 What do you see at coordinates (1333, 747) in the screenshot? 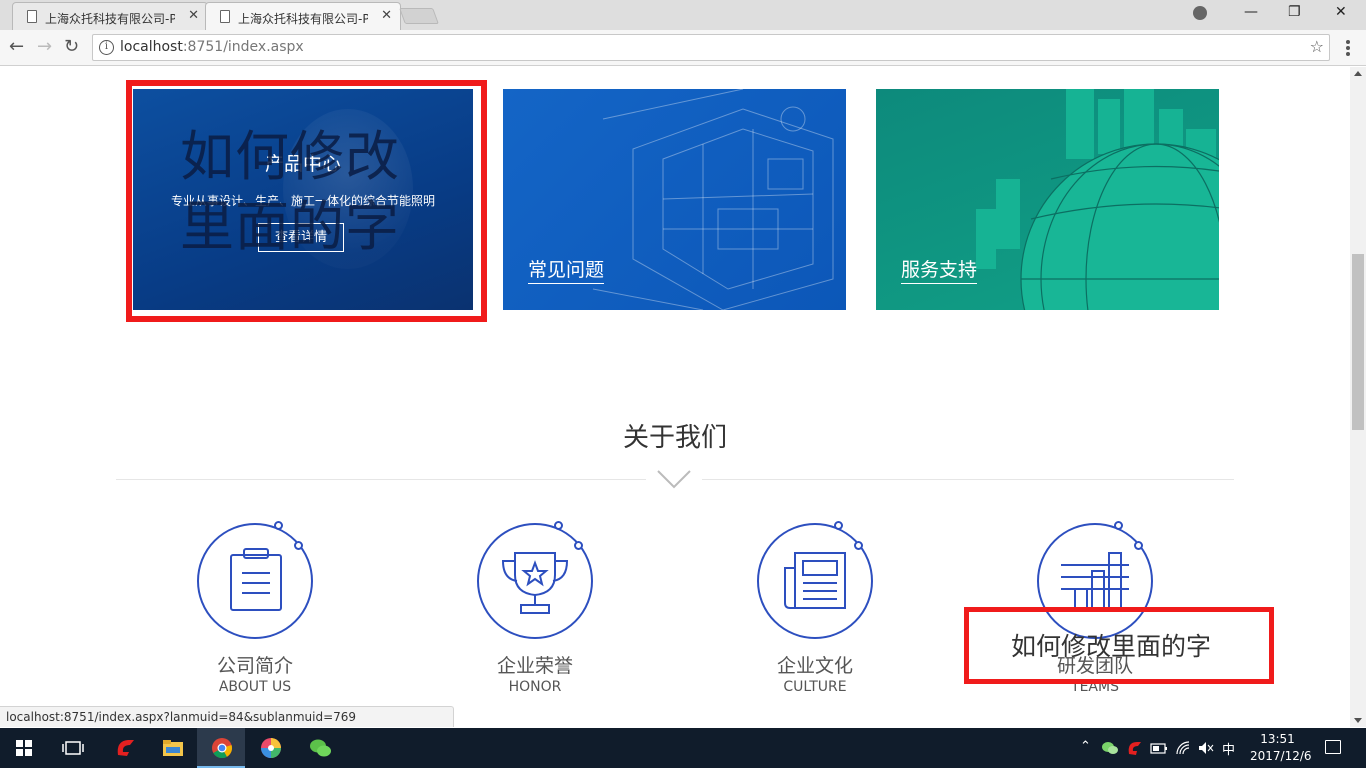
I see `action-center-icon` at bounding box center [1333, 747].